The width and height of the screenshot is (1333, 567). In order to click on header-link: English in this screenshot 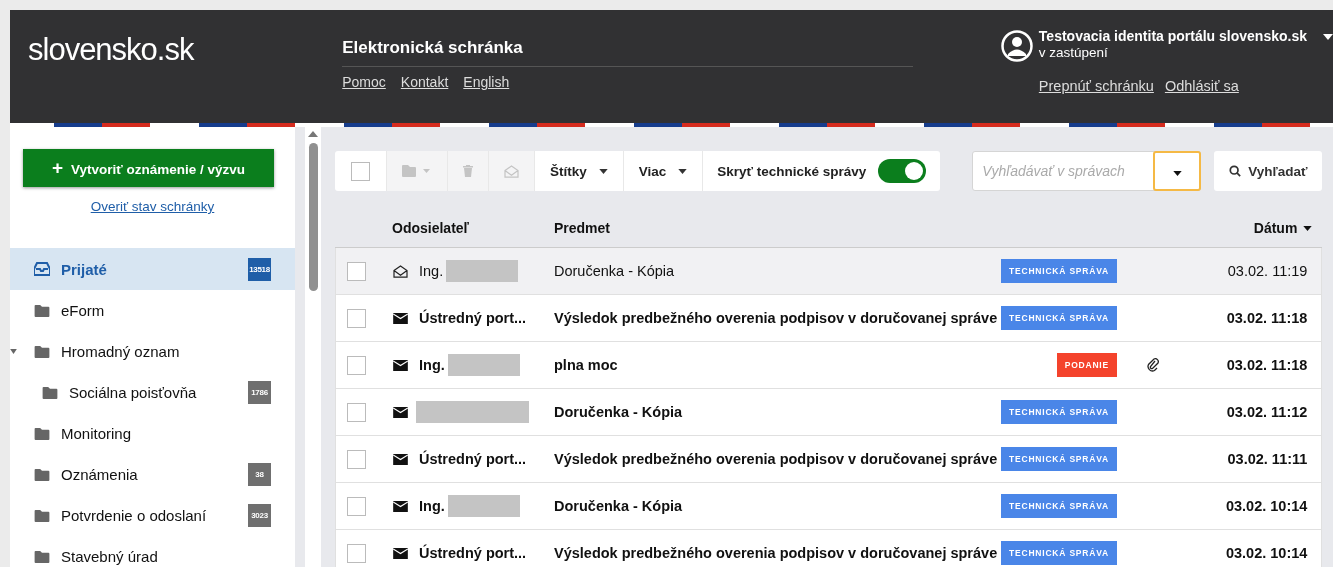, I will do `click(486, 82)`.